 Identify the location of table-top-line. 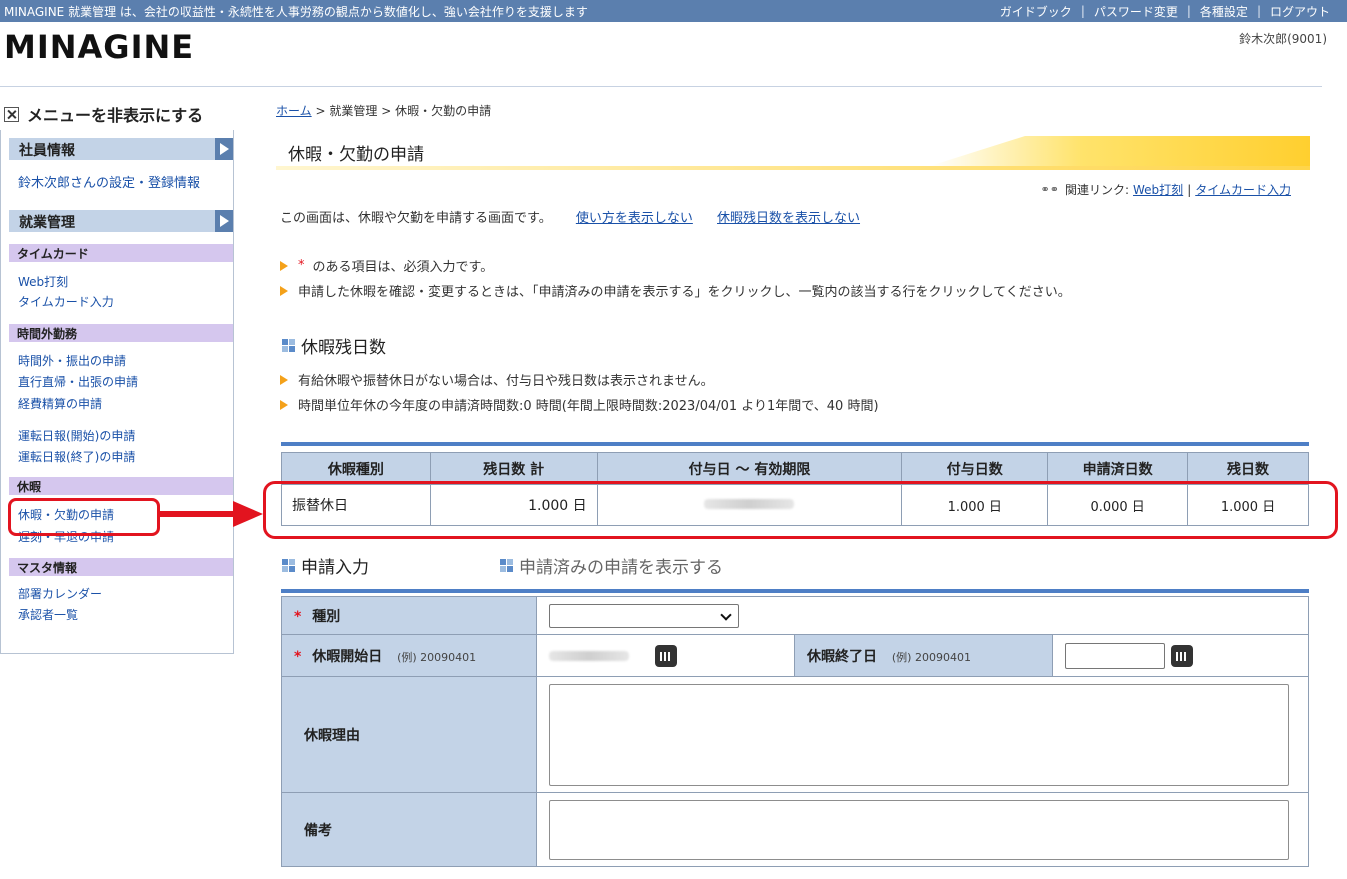
(795, 444).